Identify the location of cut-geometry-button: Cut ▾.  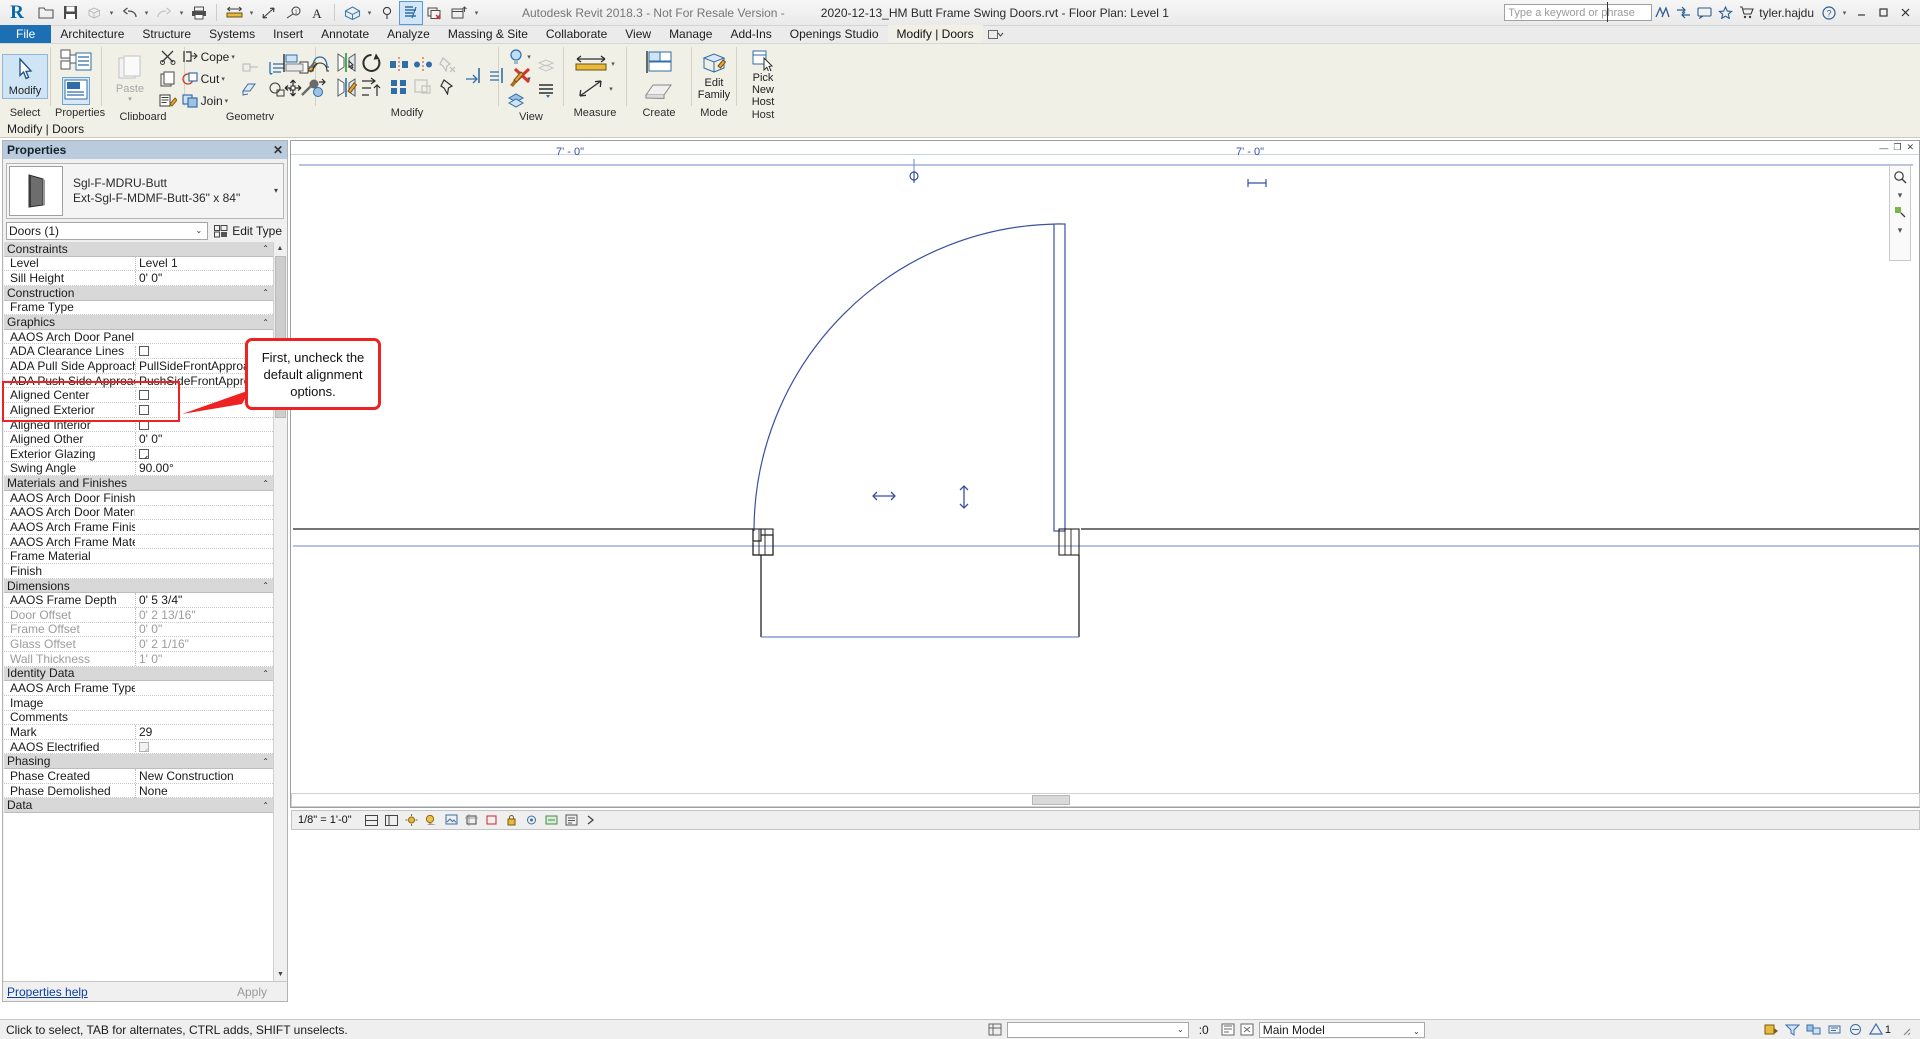
(208, 78).